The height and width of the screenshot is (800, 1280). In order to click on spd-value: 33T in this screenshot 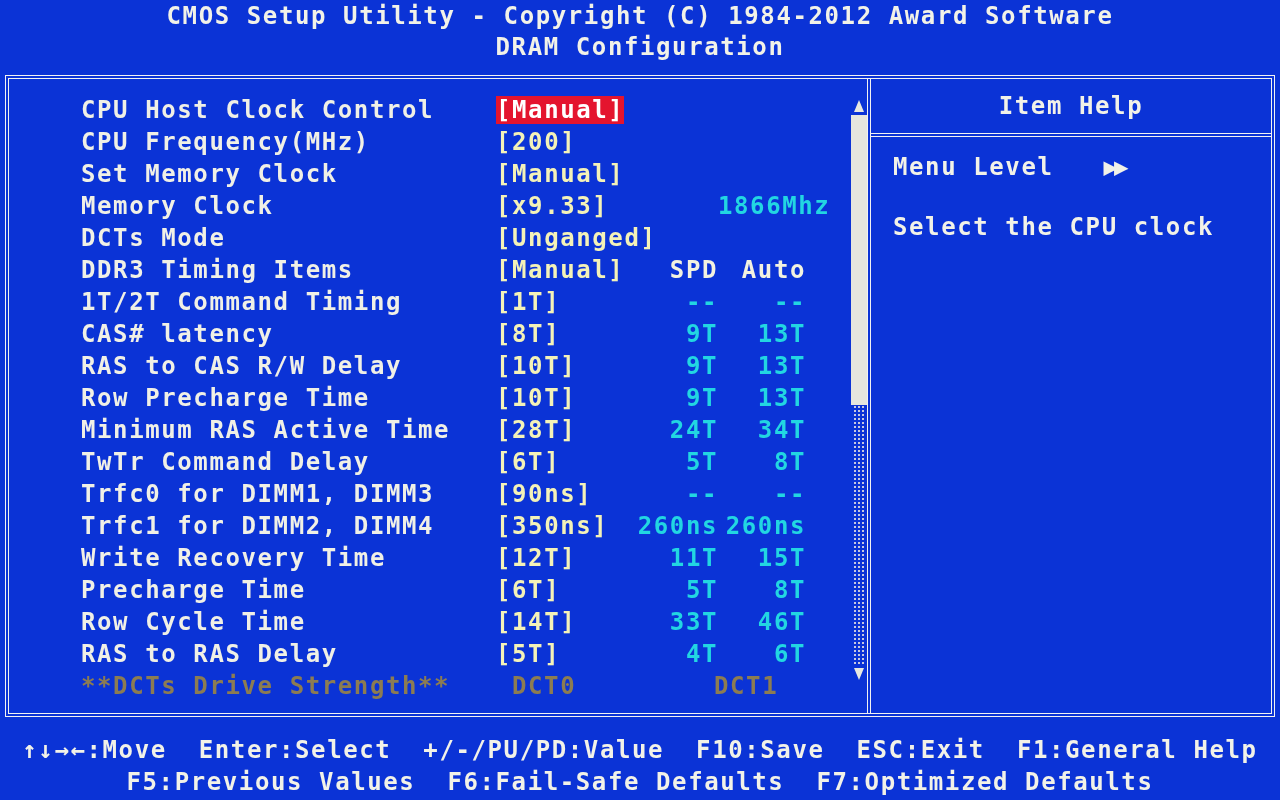, I will do `click(693, 622)`.